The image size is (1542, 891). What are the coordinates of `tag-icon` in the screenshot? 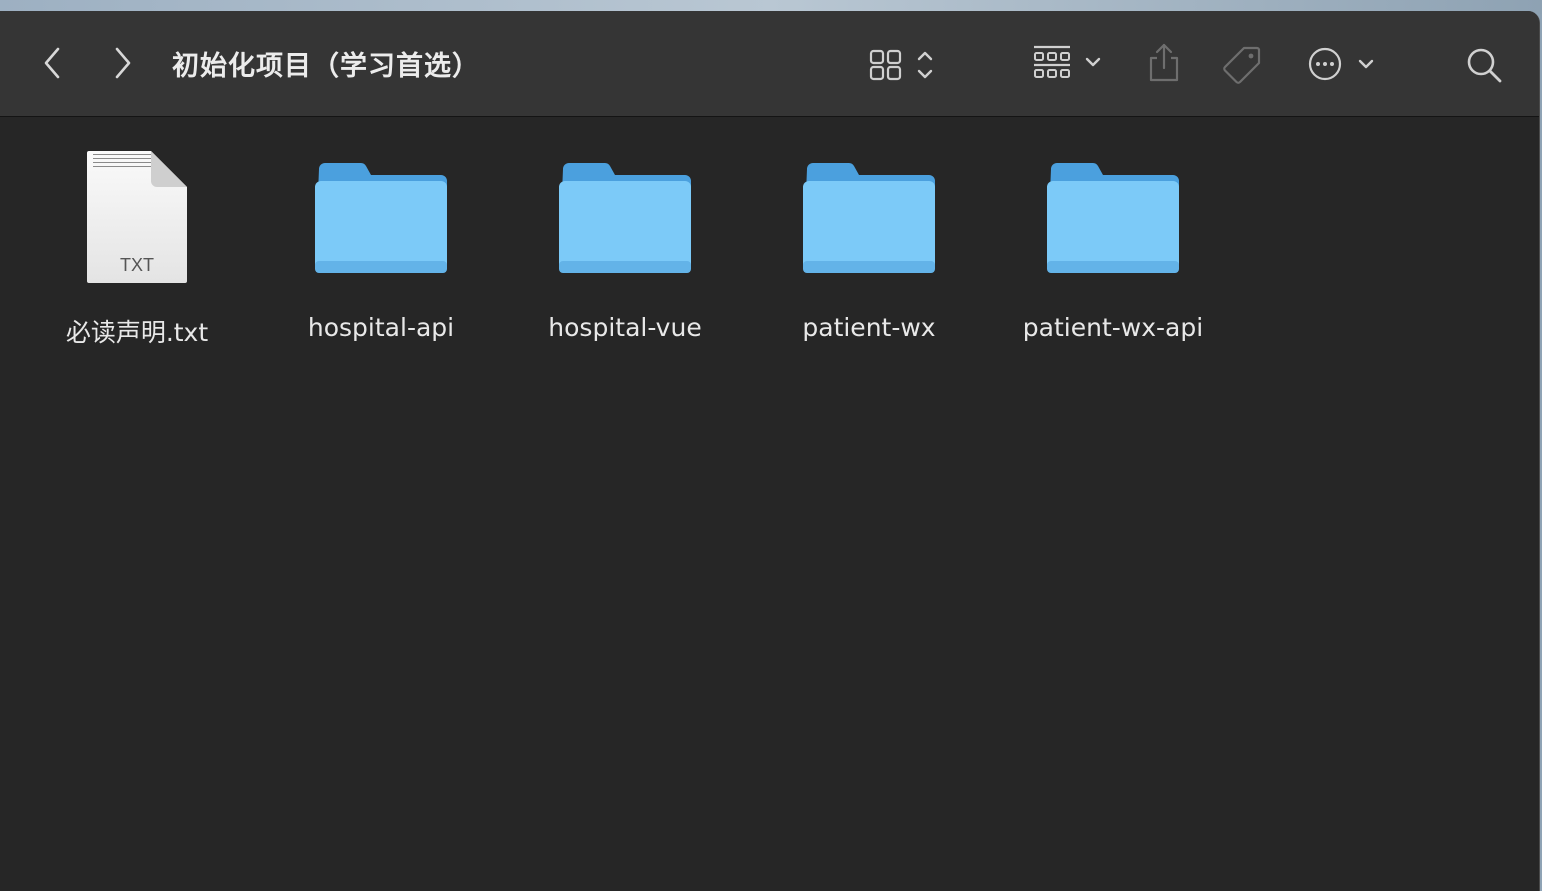 It's located at (1242, 65).